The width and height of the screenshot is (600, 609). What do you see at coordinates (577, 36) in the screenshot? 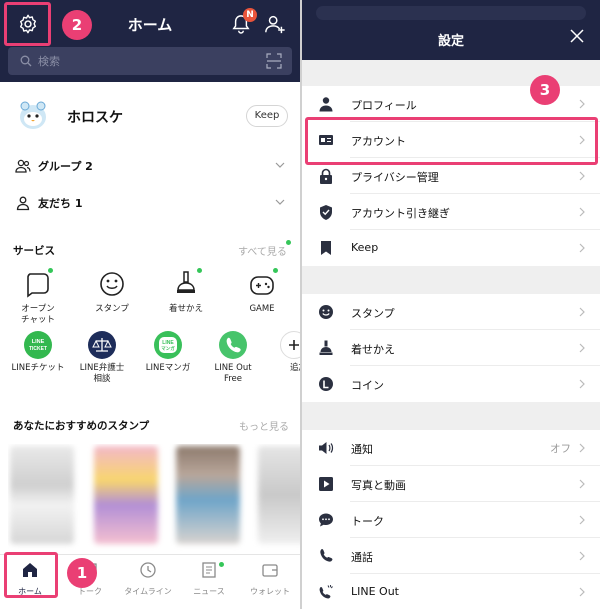
I see `close-icon` at bounding box center [577, 36].